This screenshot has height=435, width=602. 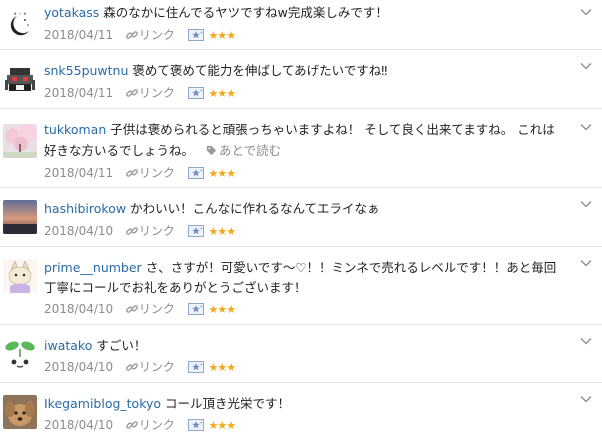 What do you see at coordinates (351, 267) in the screenshot?
I see `comment-text: さ、さすが！可愛いです〜♡！！ミンネで売れるレベルです！！あと毎回` at bounding box center [351, 267].